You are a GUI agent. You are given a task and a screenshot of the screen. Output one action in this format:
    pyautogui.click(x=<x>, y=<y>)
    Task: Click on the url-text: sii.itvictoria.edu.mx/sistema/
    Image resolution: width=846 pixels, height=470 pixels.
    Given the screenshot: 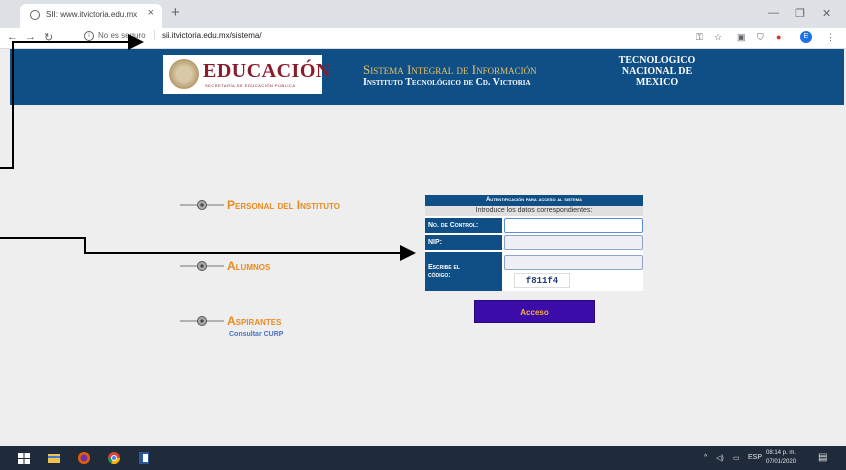 What is the action you would take?
    pyautogui.click(x=212, y=35)
    